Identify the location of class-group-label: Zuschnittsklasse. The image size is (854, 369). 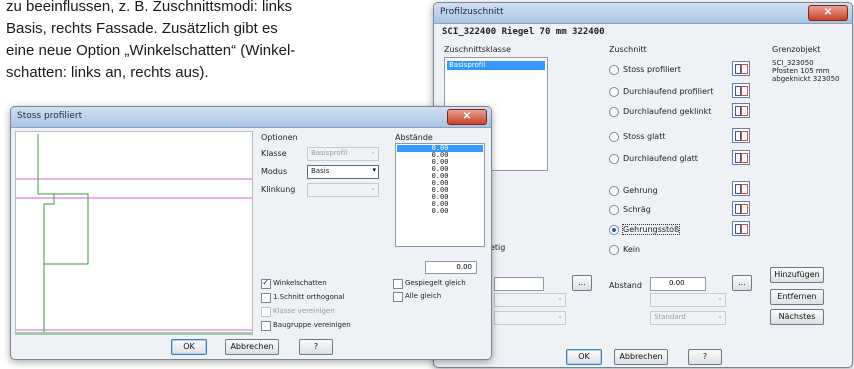
(477, 49).